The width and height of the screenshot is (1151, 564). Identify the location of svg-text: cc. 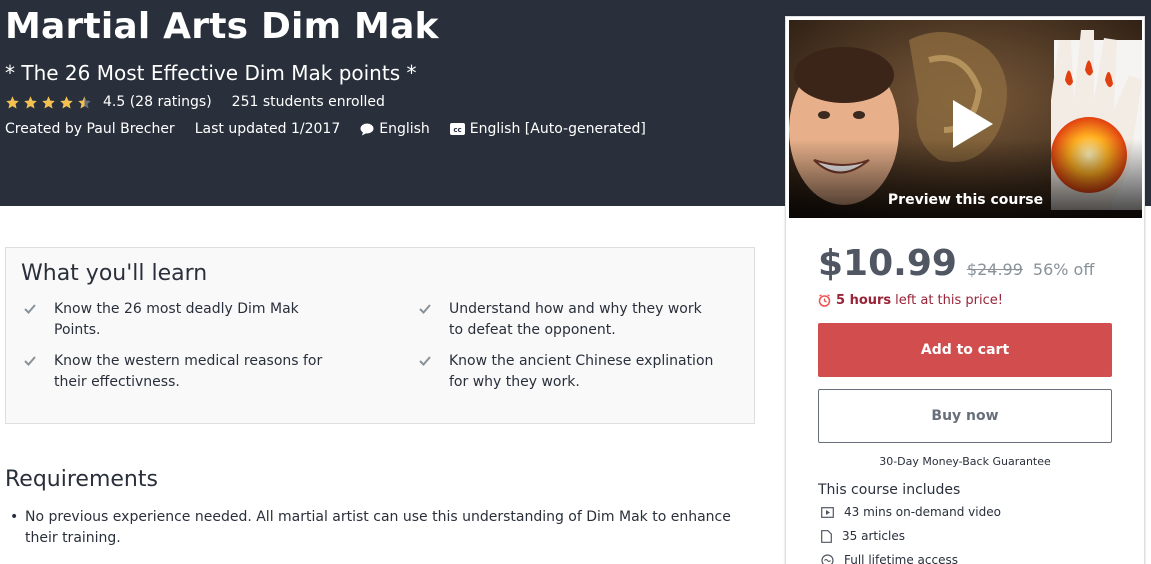
(457, 130).